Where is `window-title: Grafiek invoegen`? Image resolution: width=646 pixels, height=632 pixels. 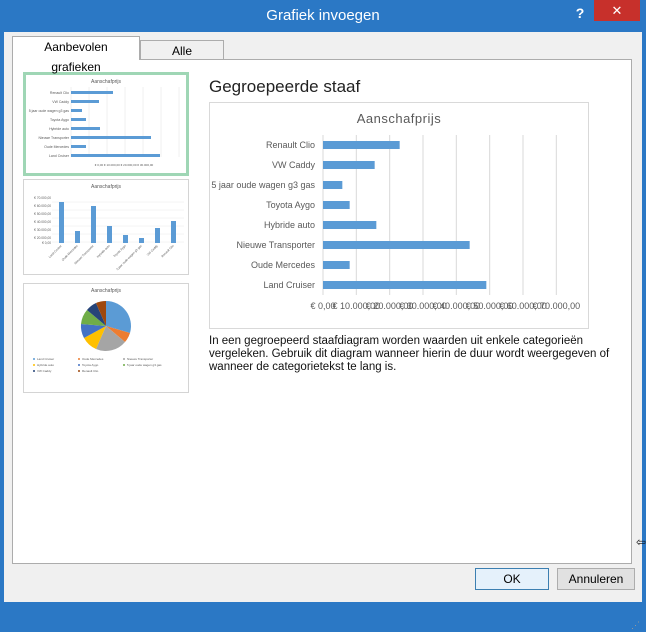 window-title: Grafiek invoegen is located at coordinates (323, 15).